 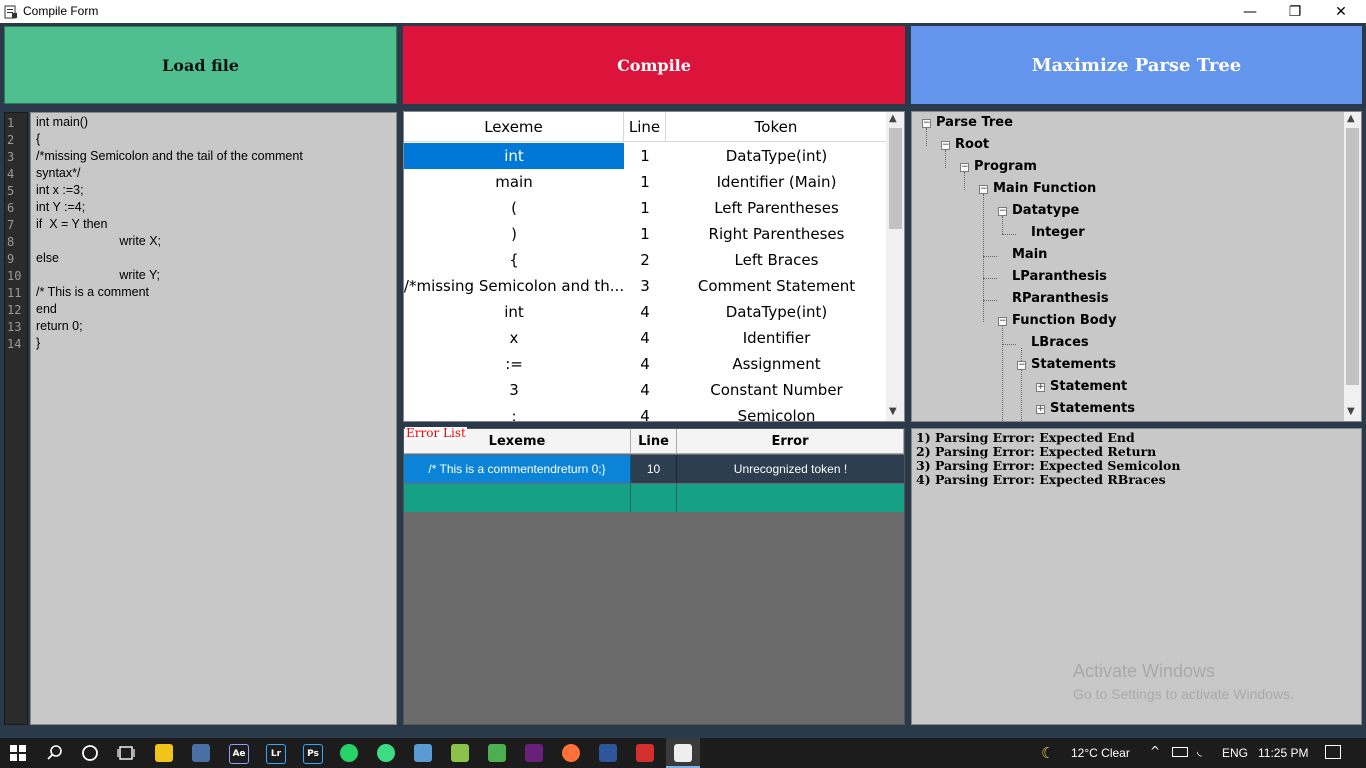 I want to click on error-line-cell: 10, so click(x=654, y=469).